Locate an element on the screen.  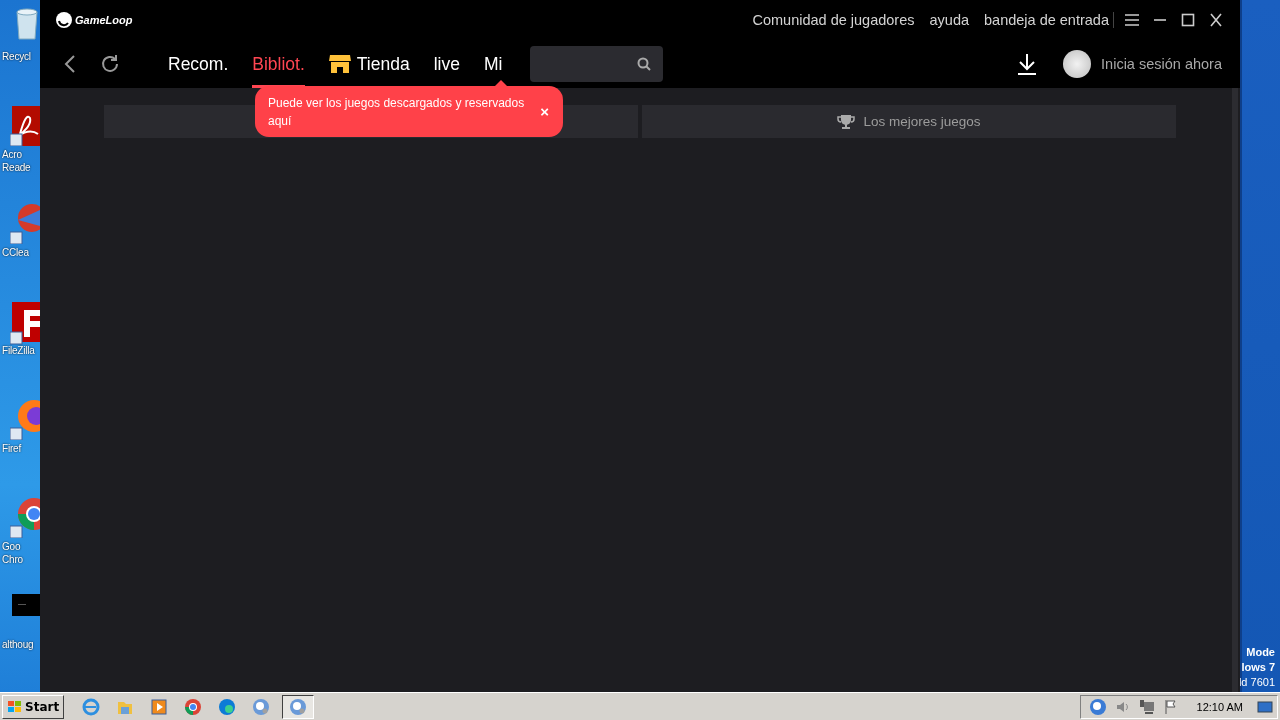
start-button: Start is located at coordinates (33, 706).